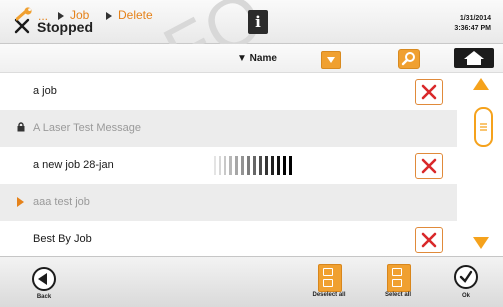 Image resolution: width=503 pixels, height=307 pixels. I want to click on breadcrumb-job: Job, so click(79, 15).